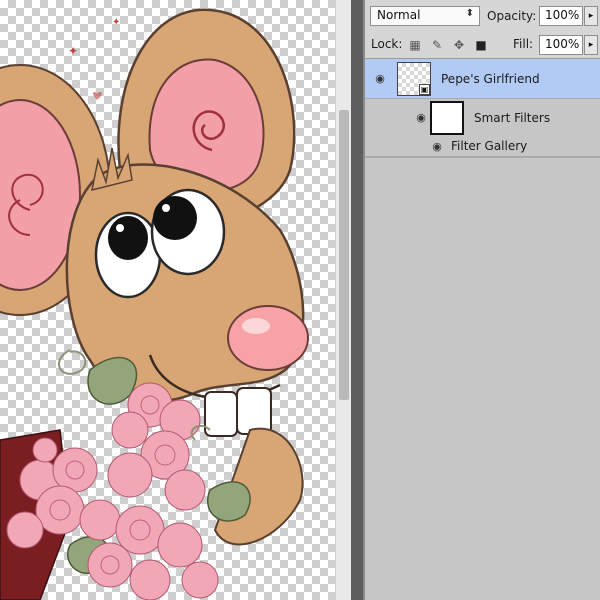  I want to click on filter-mask-thumbnail, so click(447, 118).